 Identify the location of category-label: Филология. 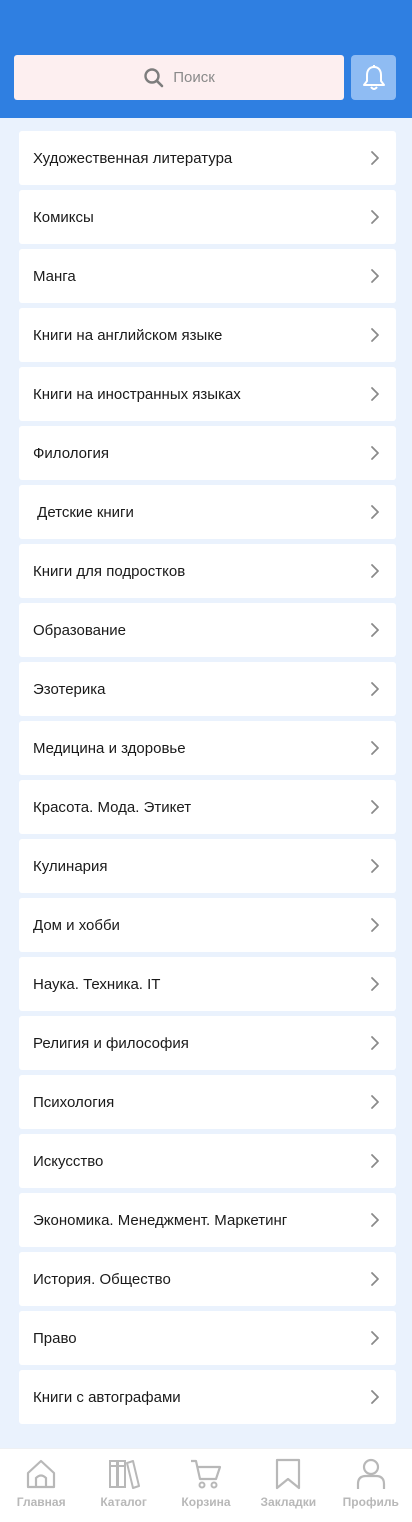
(71, 453).